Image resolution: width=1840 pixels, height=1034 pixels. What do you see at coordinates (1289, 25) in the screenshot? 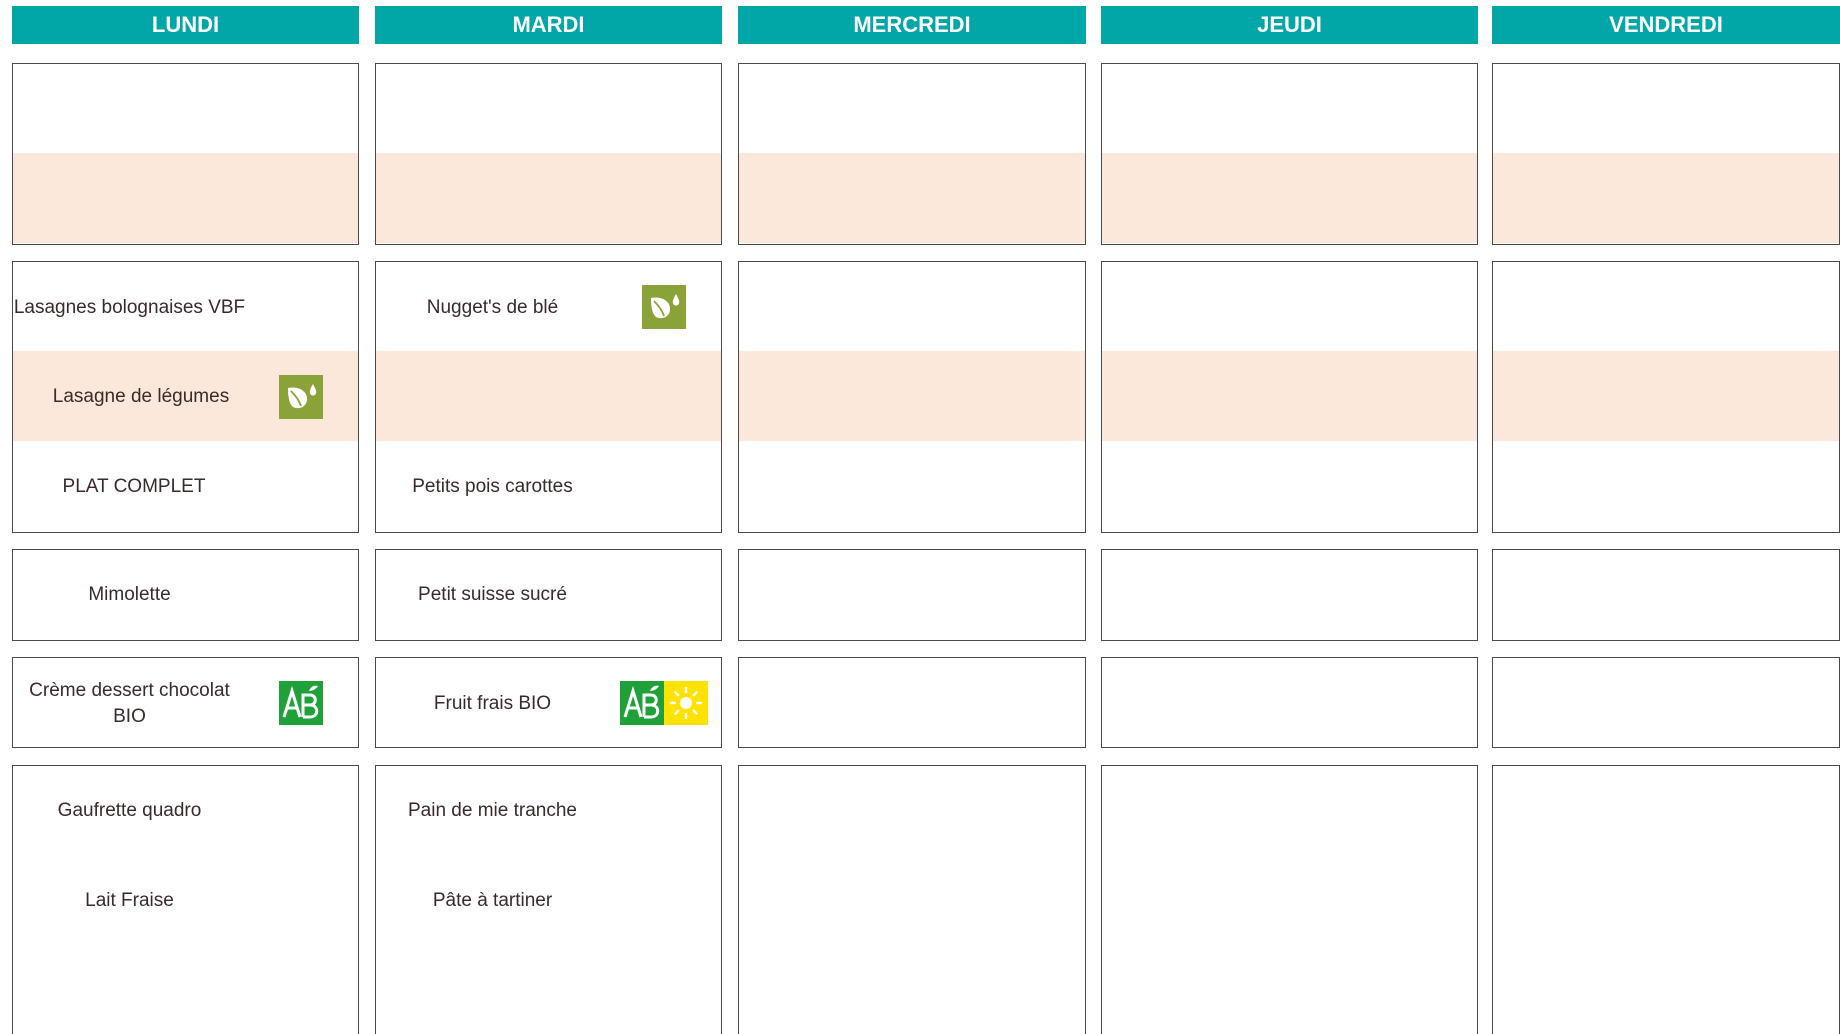
I see `day-header-jeudi: JEUDI` at bounding box center [1289, 25].